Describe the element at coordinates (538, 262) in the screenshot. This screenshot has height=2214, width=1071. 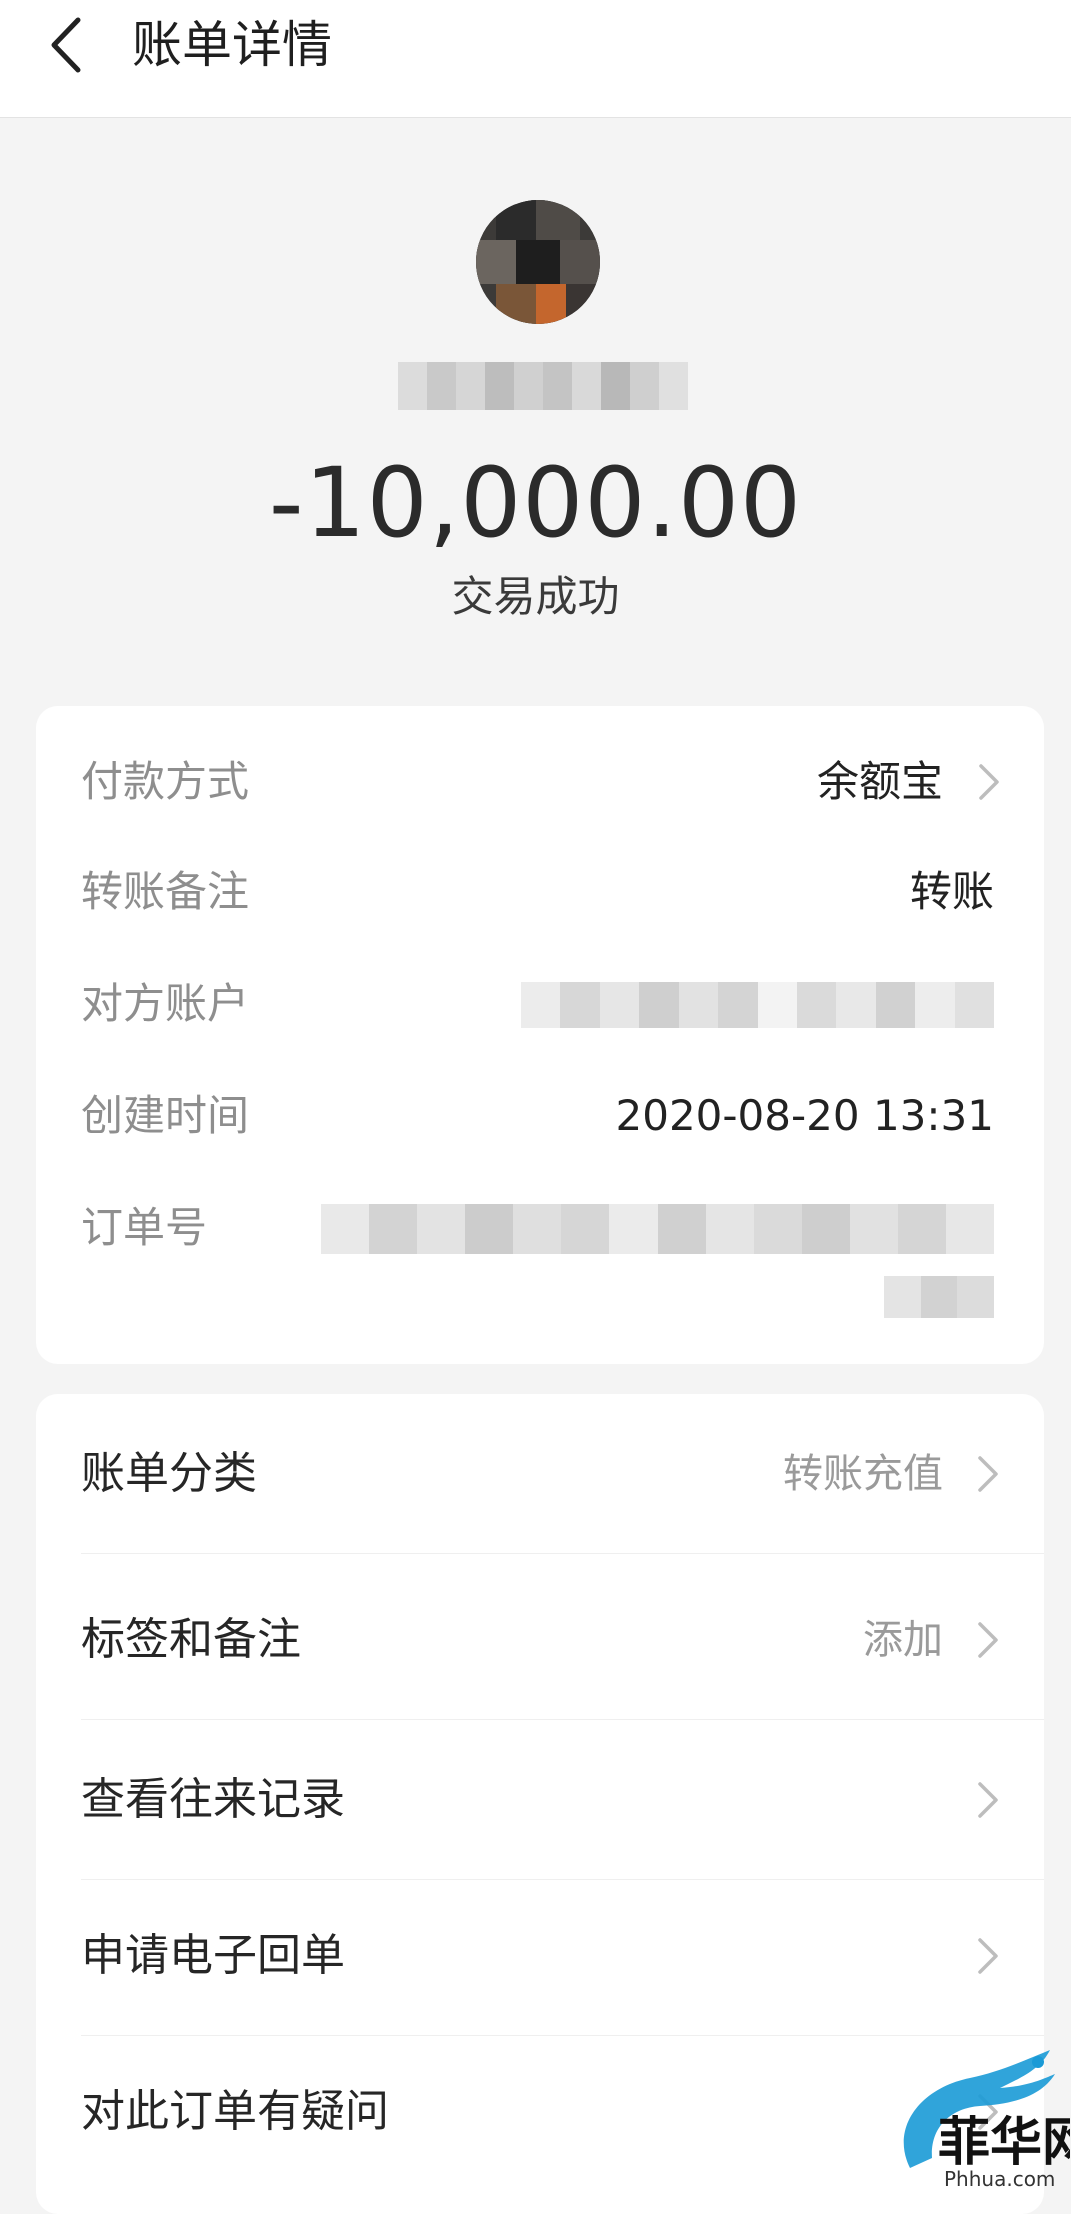
I see `avatar` at that location.